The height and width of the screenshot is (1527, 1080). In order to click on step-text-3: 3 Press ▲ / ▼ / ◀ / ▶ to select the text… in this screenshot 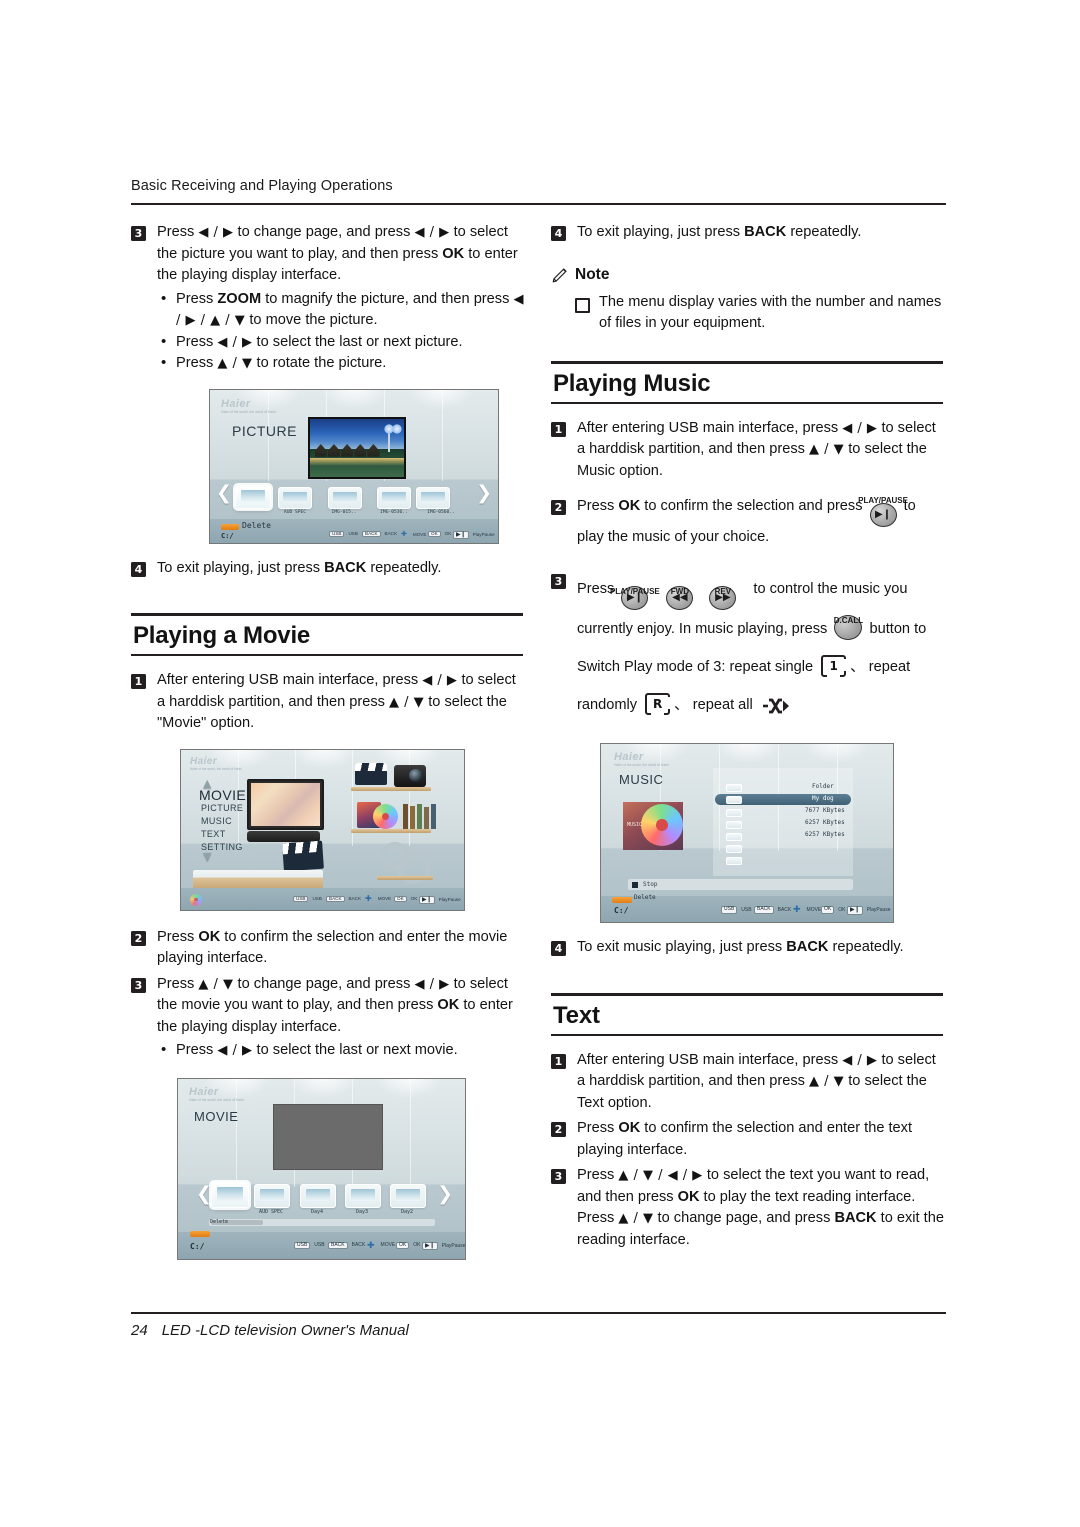, I will do `click(748, 1208)`.